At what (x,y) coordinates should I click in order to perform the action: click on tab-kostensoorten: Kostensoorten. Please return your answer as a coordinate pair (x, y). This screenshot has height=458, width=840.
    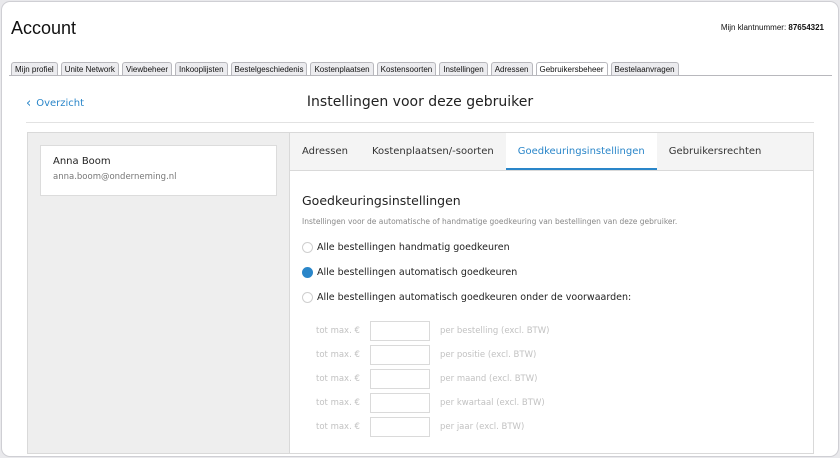
    Looking at the image, I should click on (406, 68).